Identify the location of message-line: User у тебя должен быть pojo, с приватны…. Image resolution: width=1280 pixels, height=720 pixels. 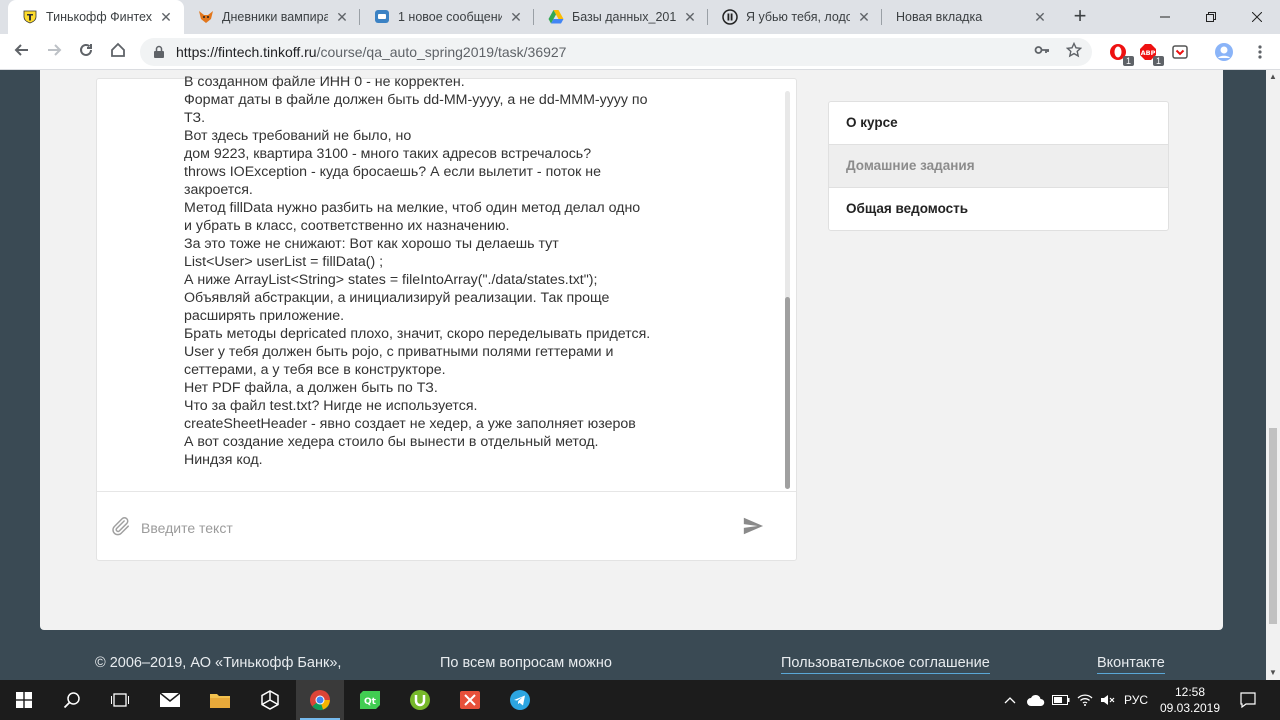
(399, 352).